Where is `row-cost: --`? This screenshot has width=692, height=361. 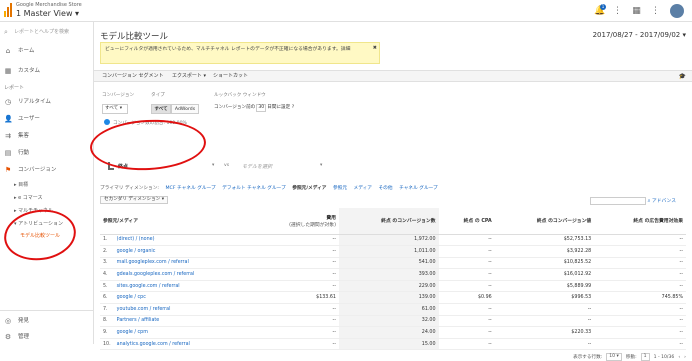
row-cost: -- is located at coordinates (295, 263).